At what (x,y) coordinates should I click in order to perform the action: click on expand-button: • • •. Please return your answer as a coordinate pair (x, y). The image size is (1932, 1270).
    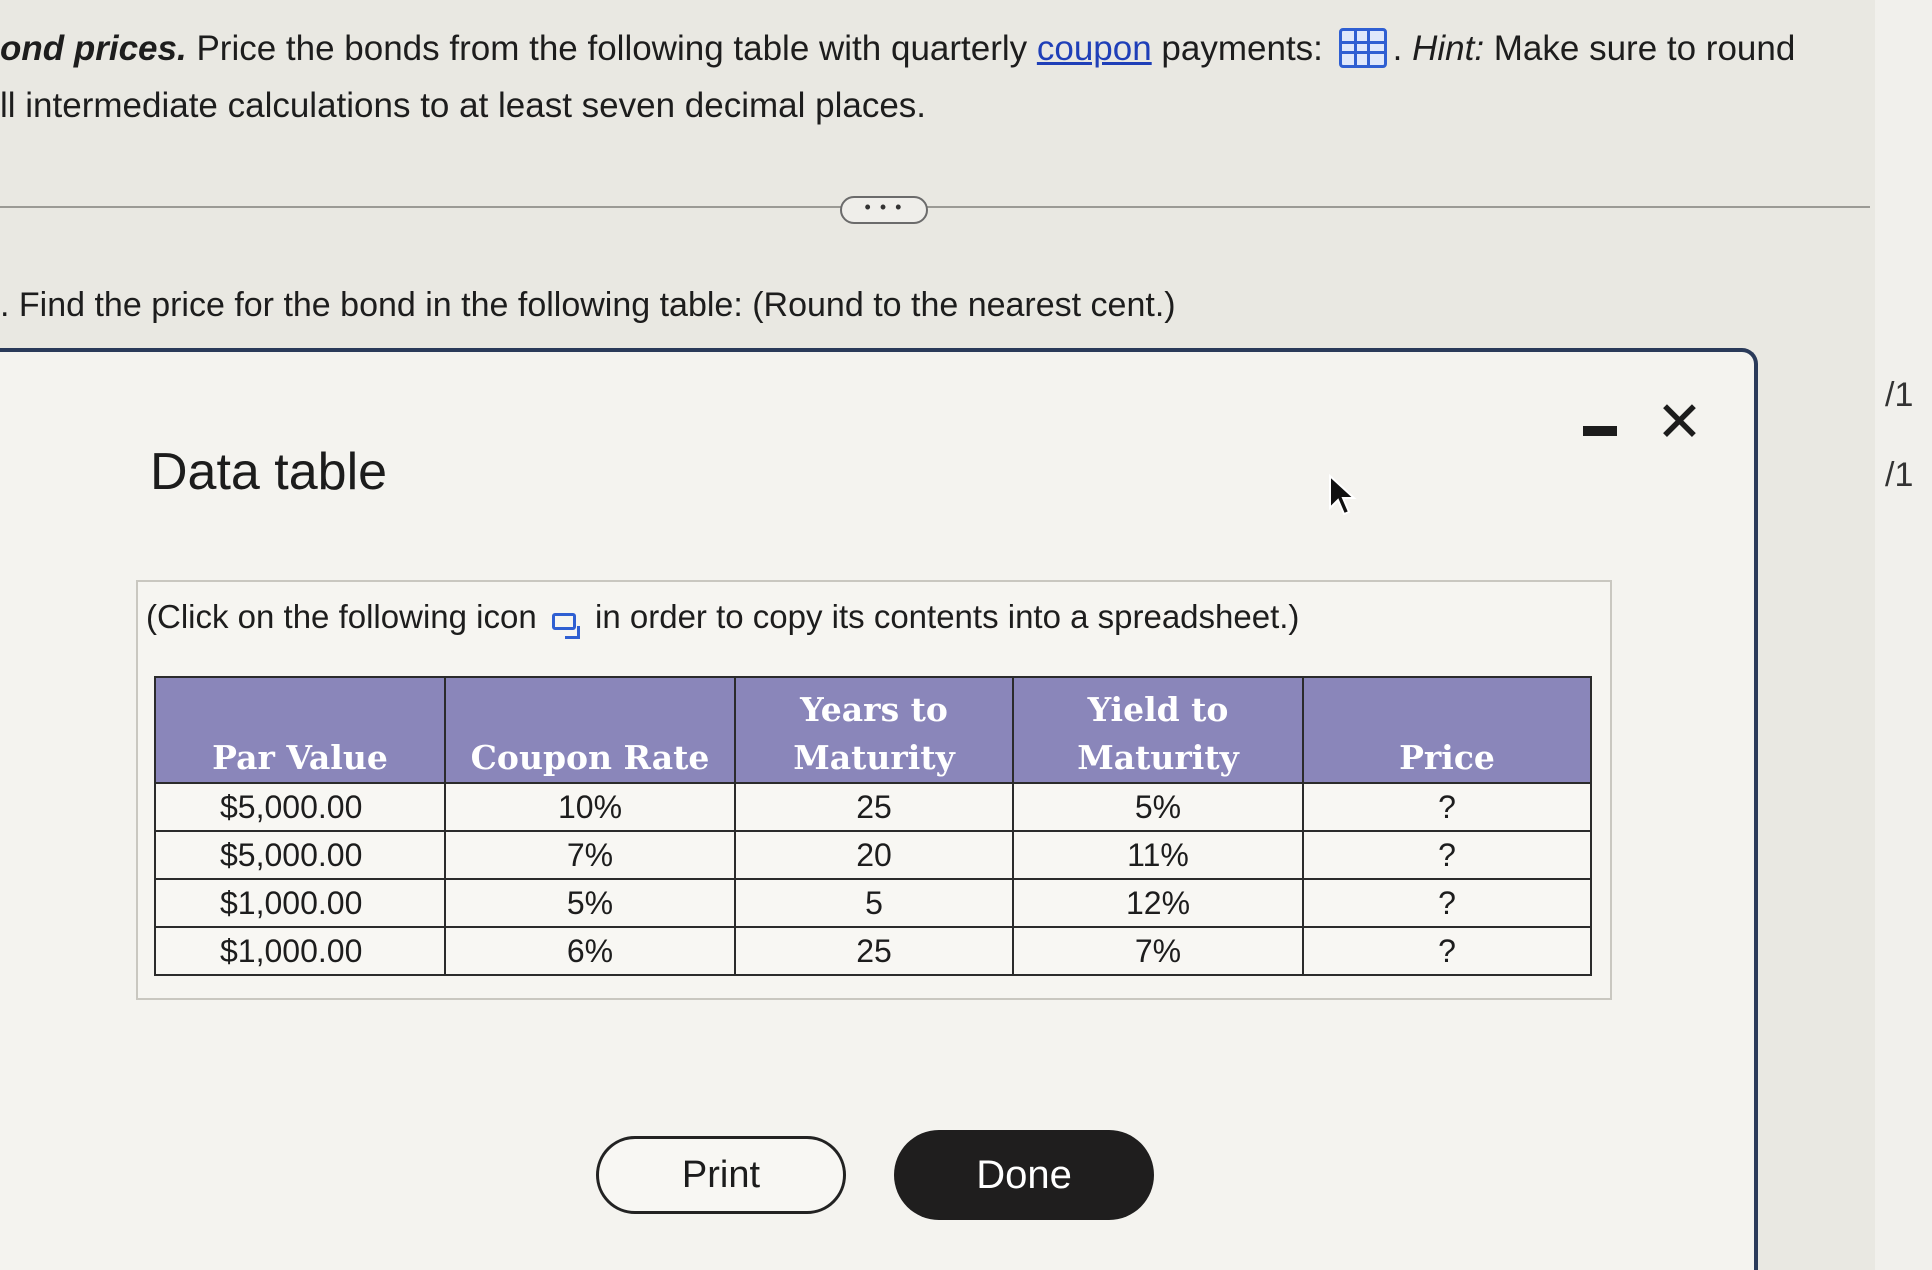
    Looking at the image, I should click on (884, 210).